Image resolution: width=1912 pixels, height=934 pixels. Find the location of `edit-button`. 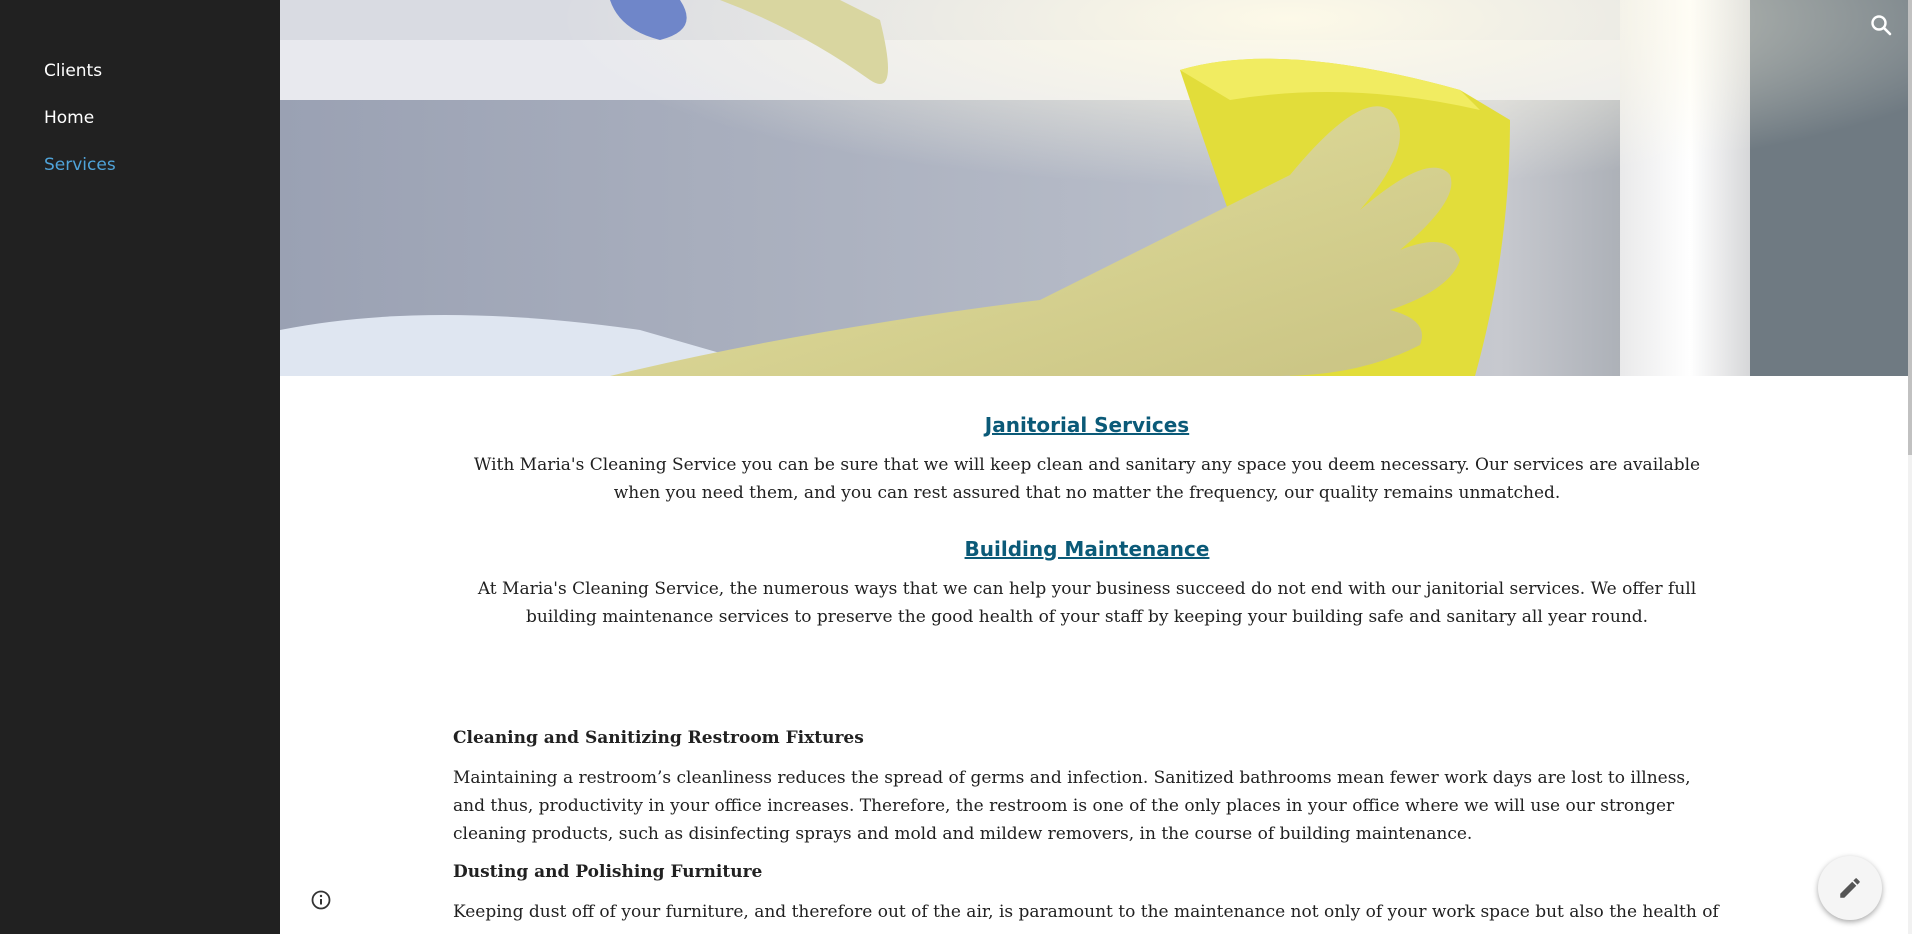

edit-button is located at coordinates (1850, 888).